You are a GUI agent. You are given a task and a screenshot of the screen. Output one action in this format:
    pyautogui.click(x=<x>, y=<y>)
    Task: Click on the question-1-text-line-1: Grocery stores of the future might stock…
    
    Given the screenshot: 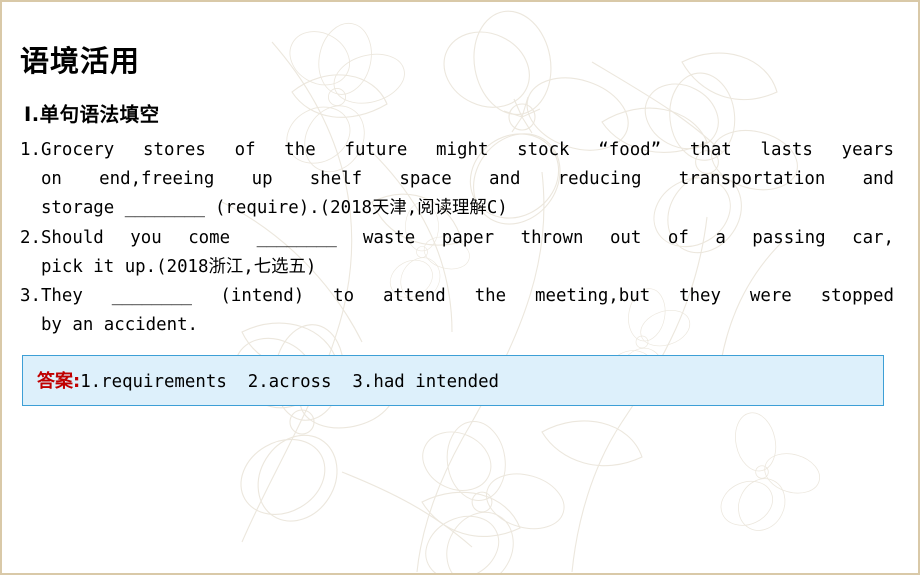 What is the action you would take?
    pyautogui.click(x=467, y=150)
    